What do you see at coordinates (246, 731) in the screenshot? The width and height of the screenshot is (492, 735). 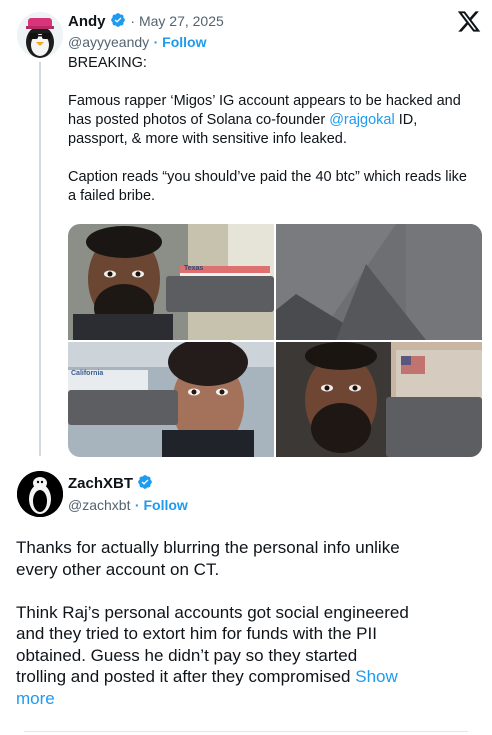 I see `divider` at bounding box center [246, 731].